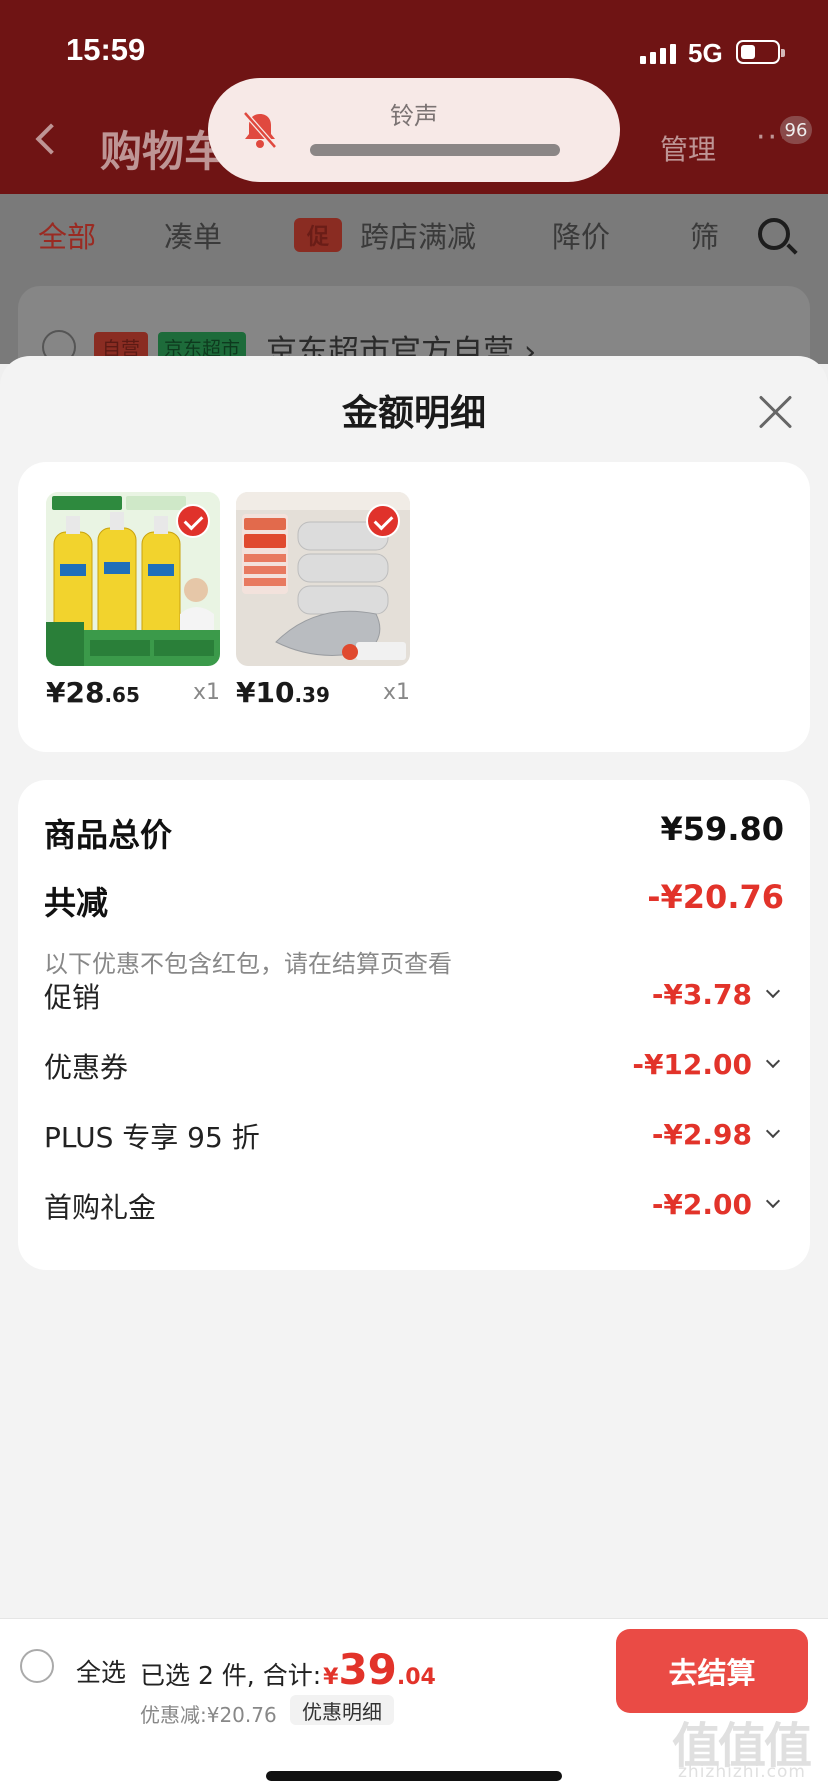  Describe the element at coordinates (796, 130) in the screenshot. I see `message-count-badge: 96` at that location.